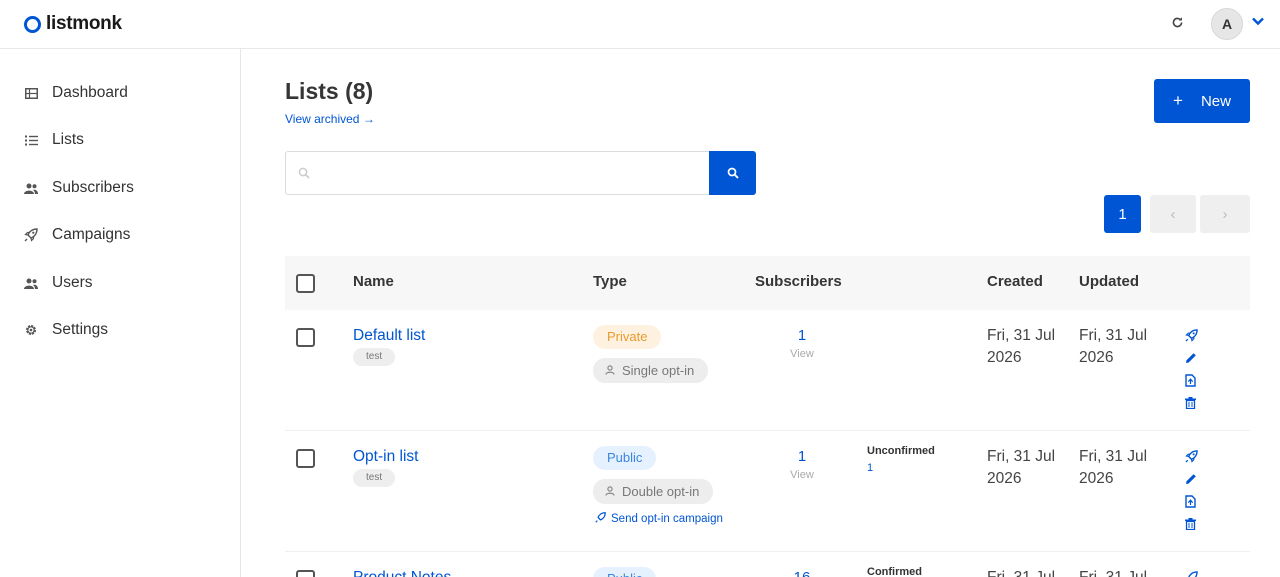 This screenshot has height=577, width=1280. What do you see at coordinates (1258, 21) in the screenshot?
I see `chevron-down-icon` at bounding box center [1258, 21].